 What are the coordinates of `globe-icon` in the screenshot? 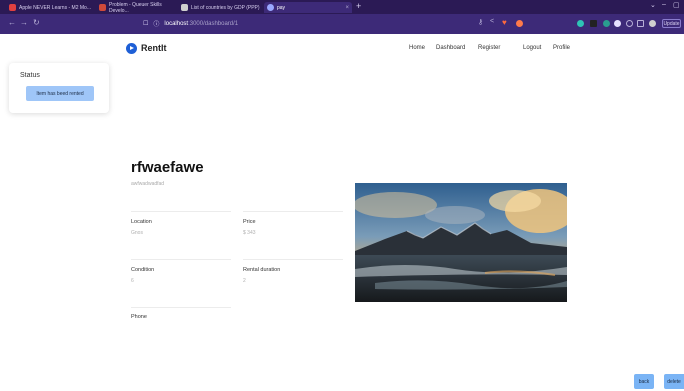 It's located at (270, 7).